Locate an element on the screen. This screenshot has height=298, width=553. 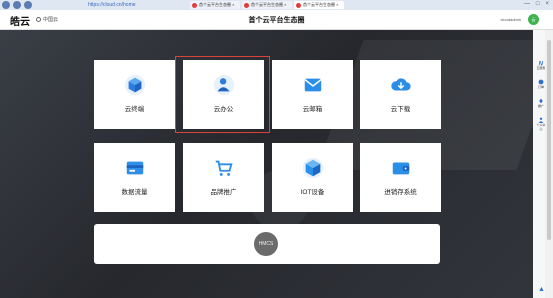
browser-nav is located at coordinates (17, 5).